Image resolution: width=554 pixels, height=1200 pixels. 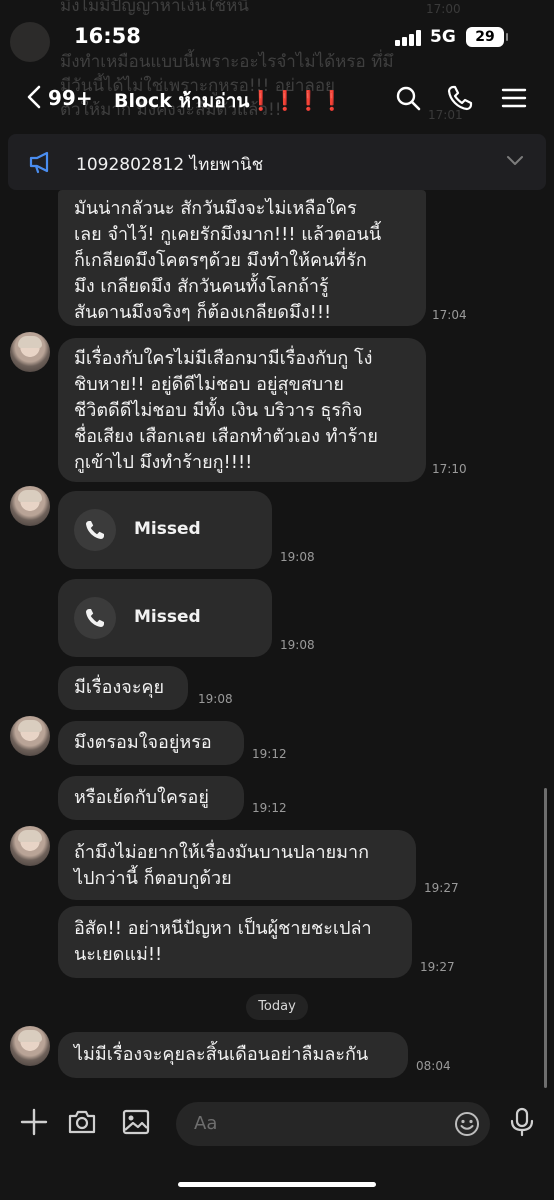 I want to click on signal-icon, so click(x=408, y=38).